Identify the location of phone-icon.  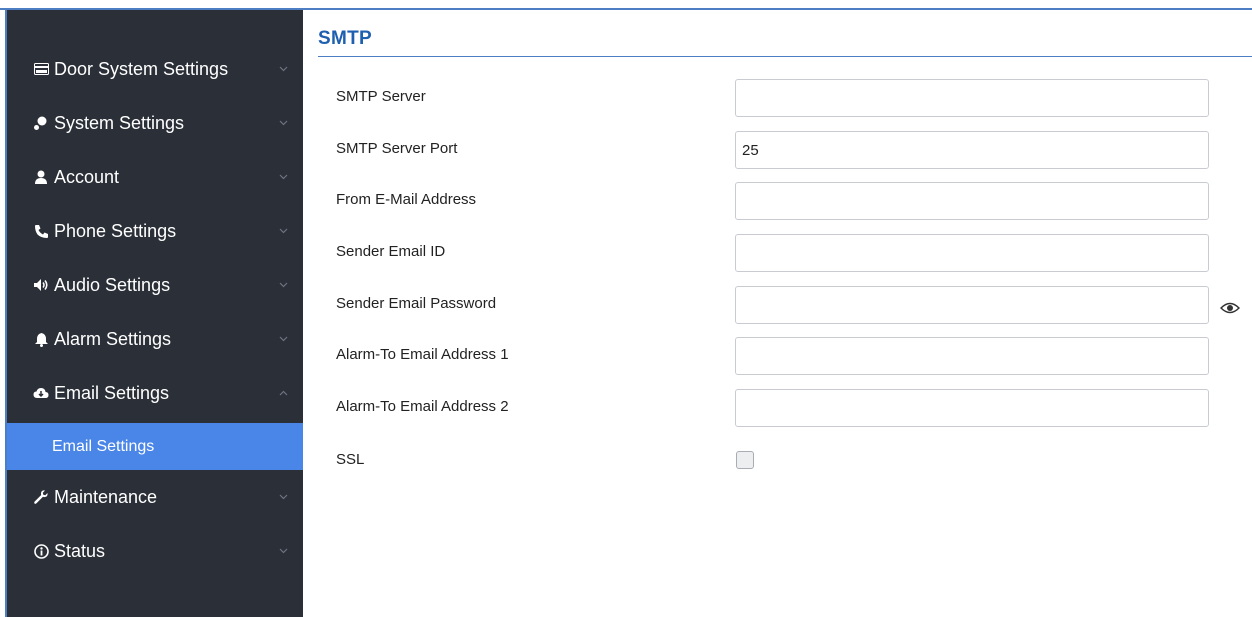
(41, 231).